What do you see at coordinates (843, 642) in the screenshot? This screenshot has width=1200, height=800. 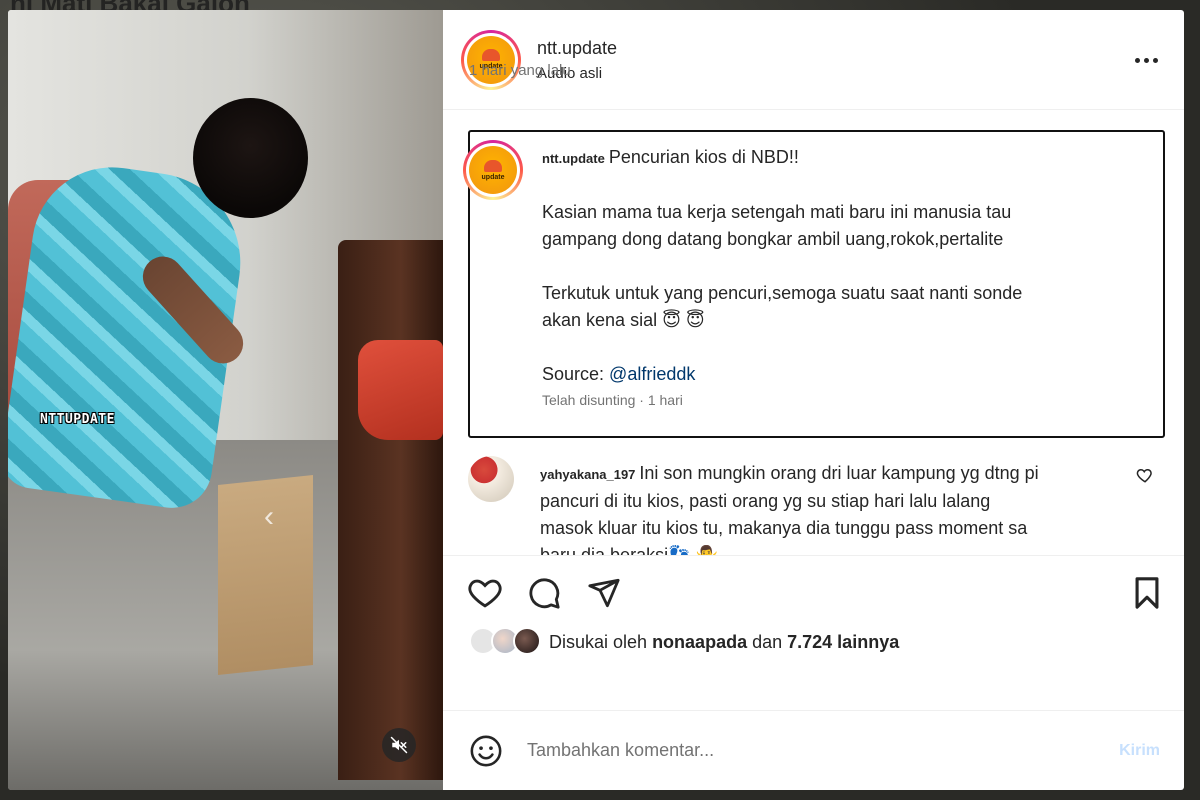 I see `likes-count: 7.724 lainnya` at bounding box center [843, 642].